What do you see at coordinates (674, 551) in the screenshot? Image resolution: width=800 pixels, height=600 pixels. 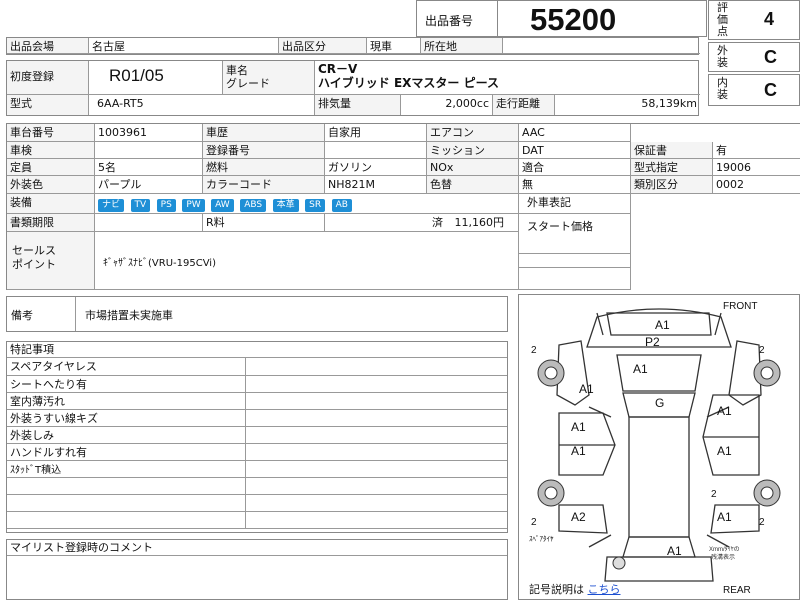 I see `mark-rear-bumper: A1` at bounding box center [674, 551].